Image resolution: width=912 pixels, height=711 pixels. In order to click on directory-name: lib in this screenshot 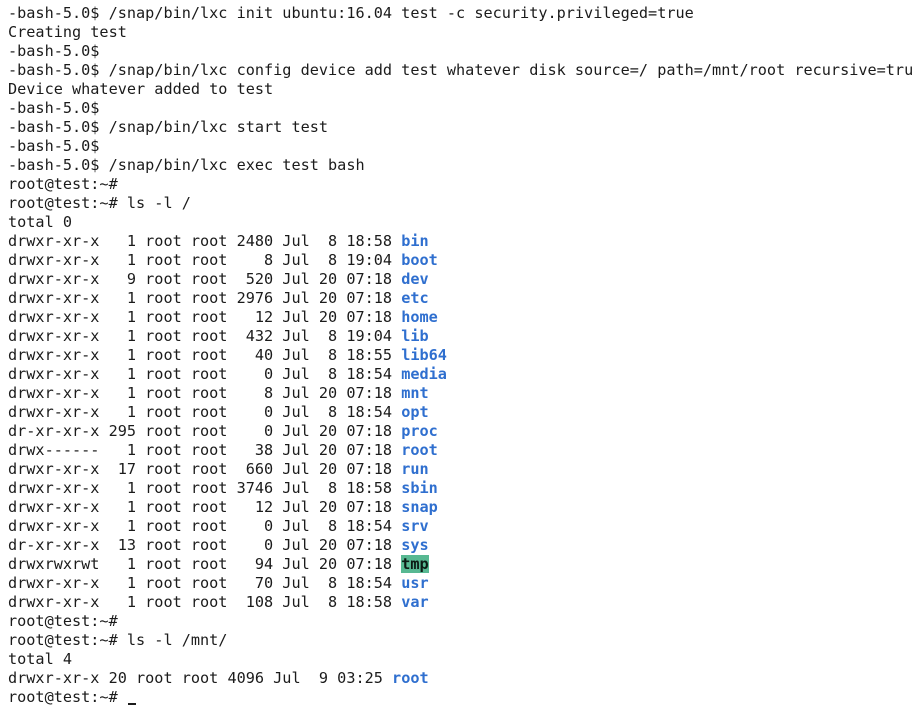, I will do `click(415, 336)`.